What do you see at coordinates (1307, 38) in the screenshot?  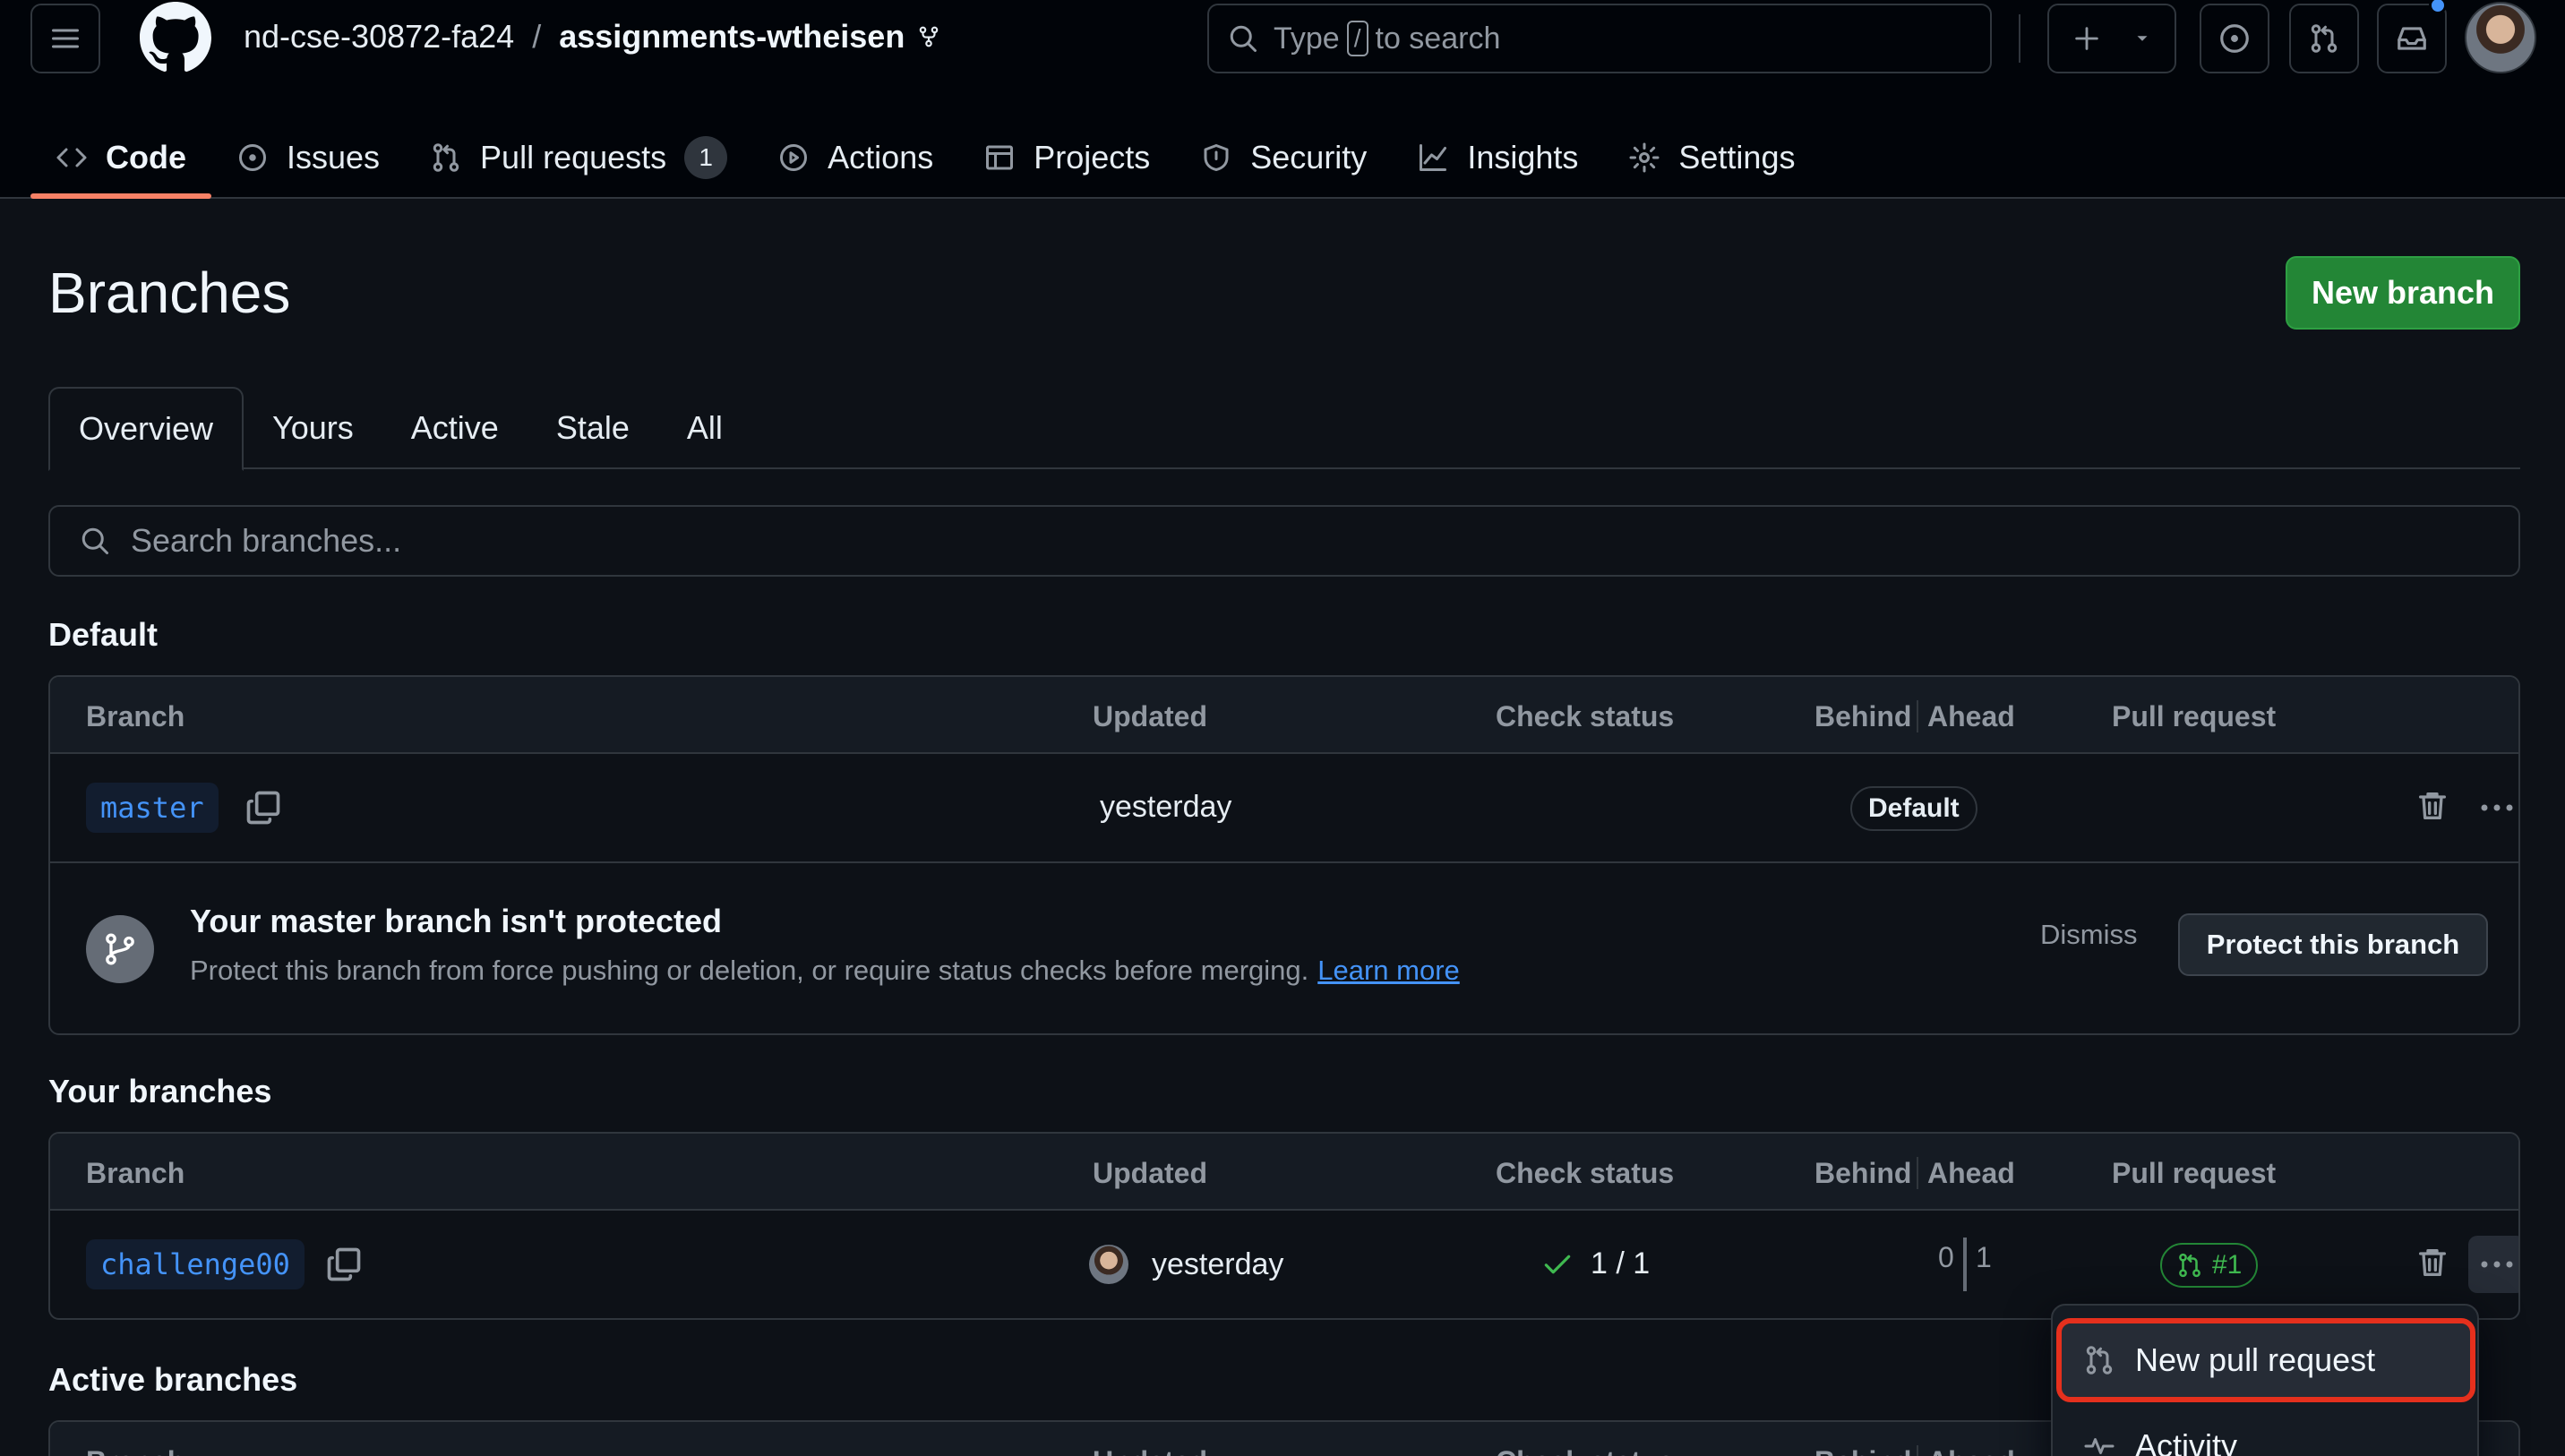 I see `search-prefix-text: Type` at bounding box center [1307, 38].